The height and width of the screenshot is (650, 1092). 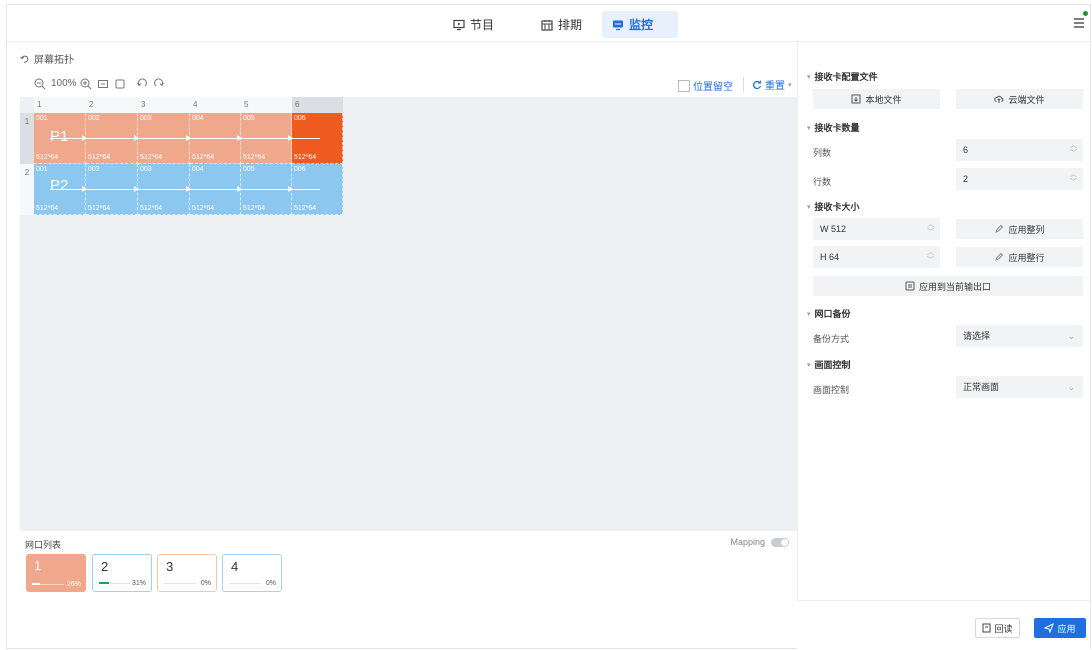 What do you see at coordinates (122, 573) in the screenshot?
I see `port-card: 2 31%` at bounding box center [122, 573].